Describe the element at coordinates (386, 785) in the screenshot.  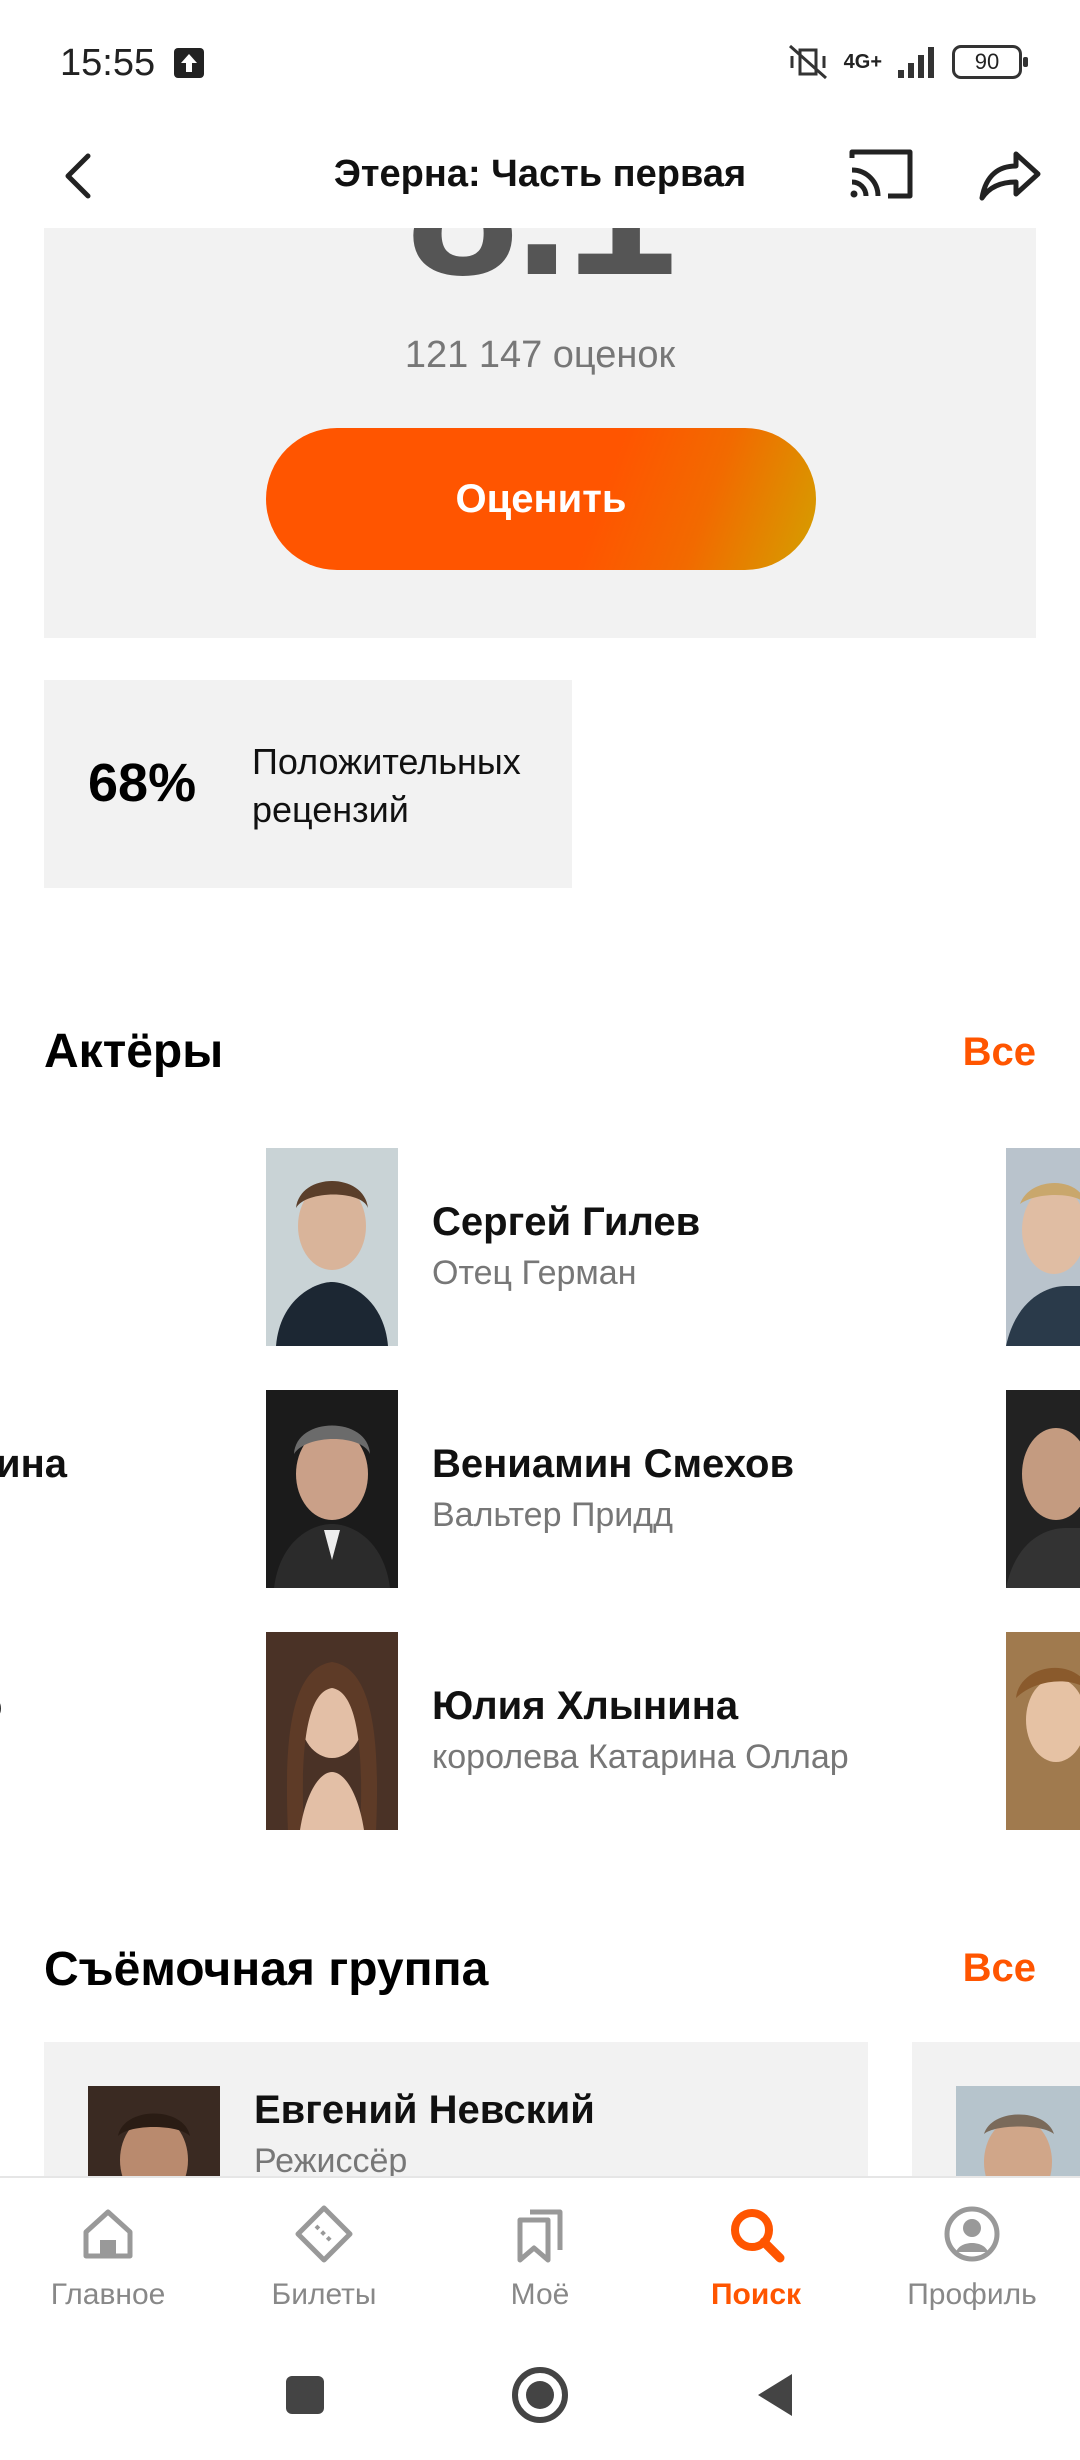
I see `positive-reviews-label: Положительных рецензий` at that location.